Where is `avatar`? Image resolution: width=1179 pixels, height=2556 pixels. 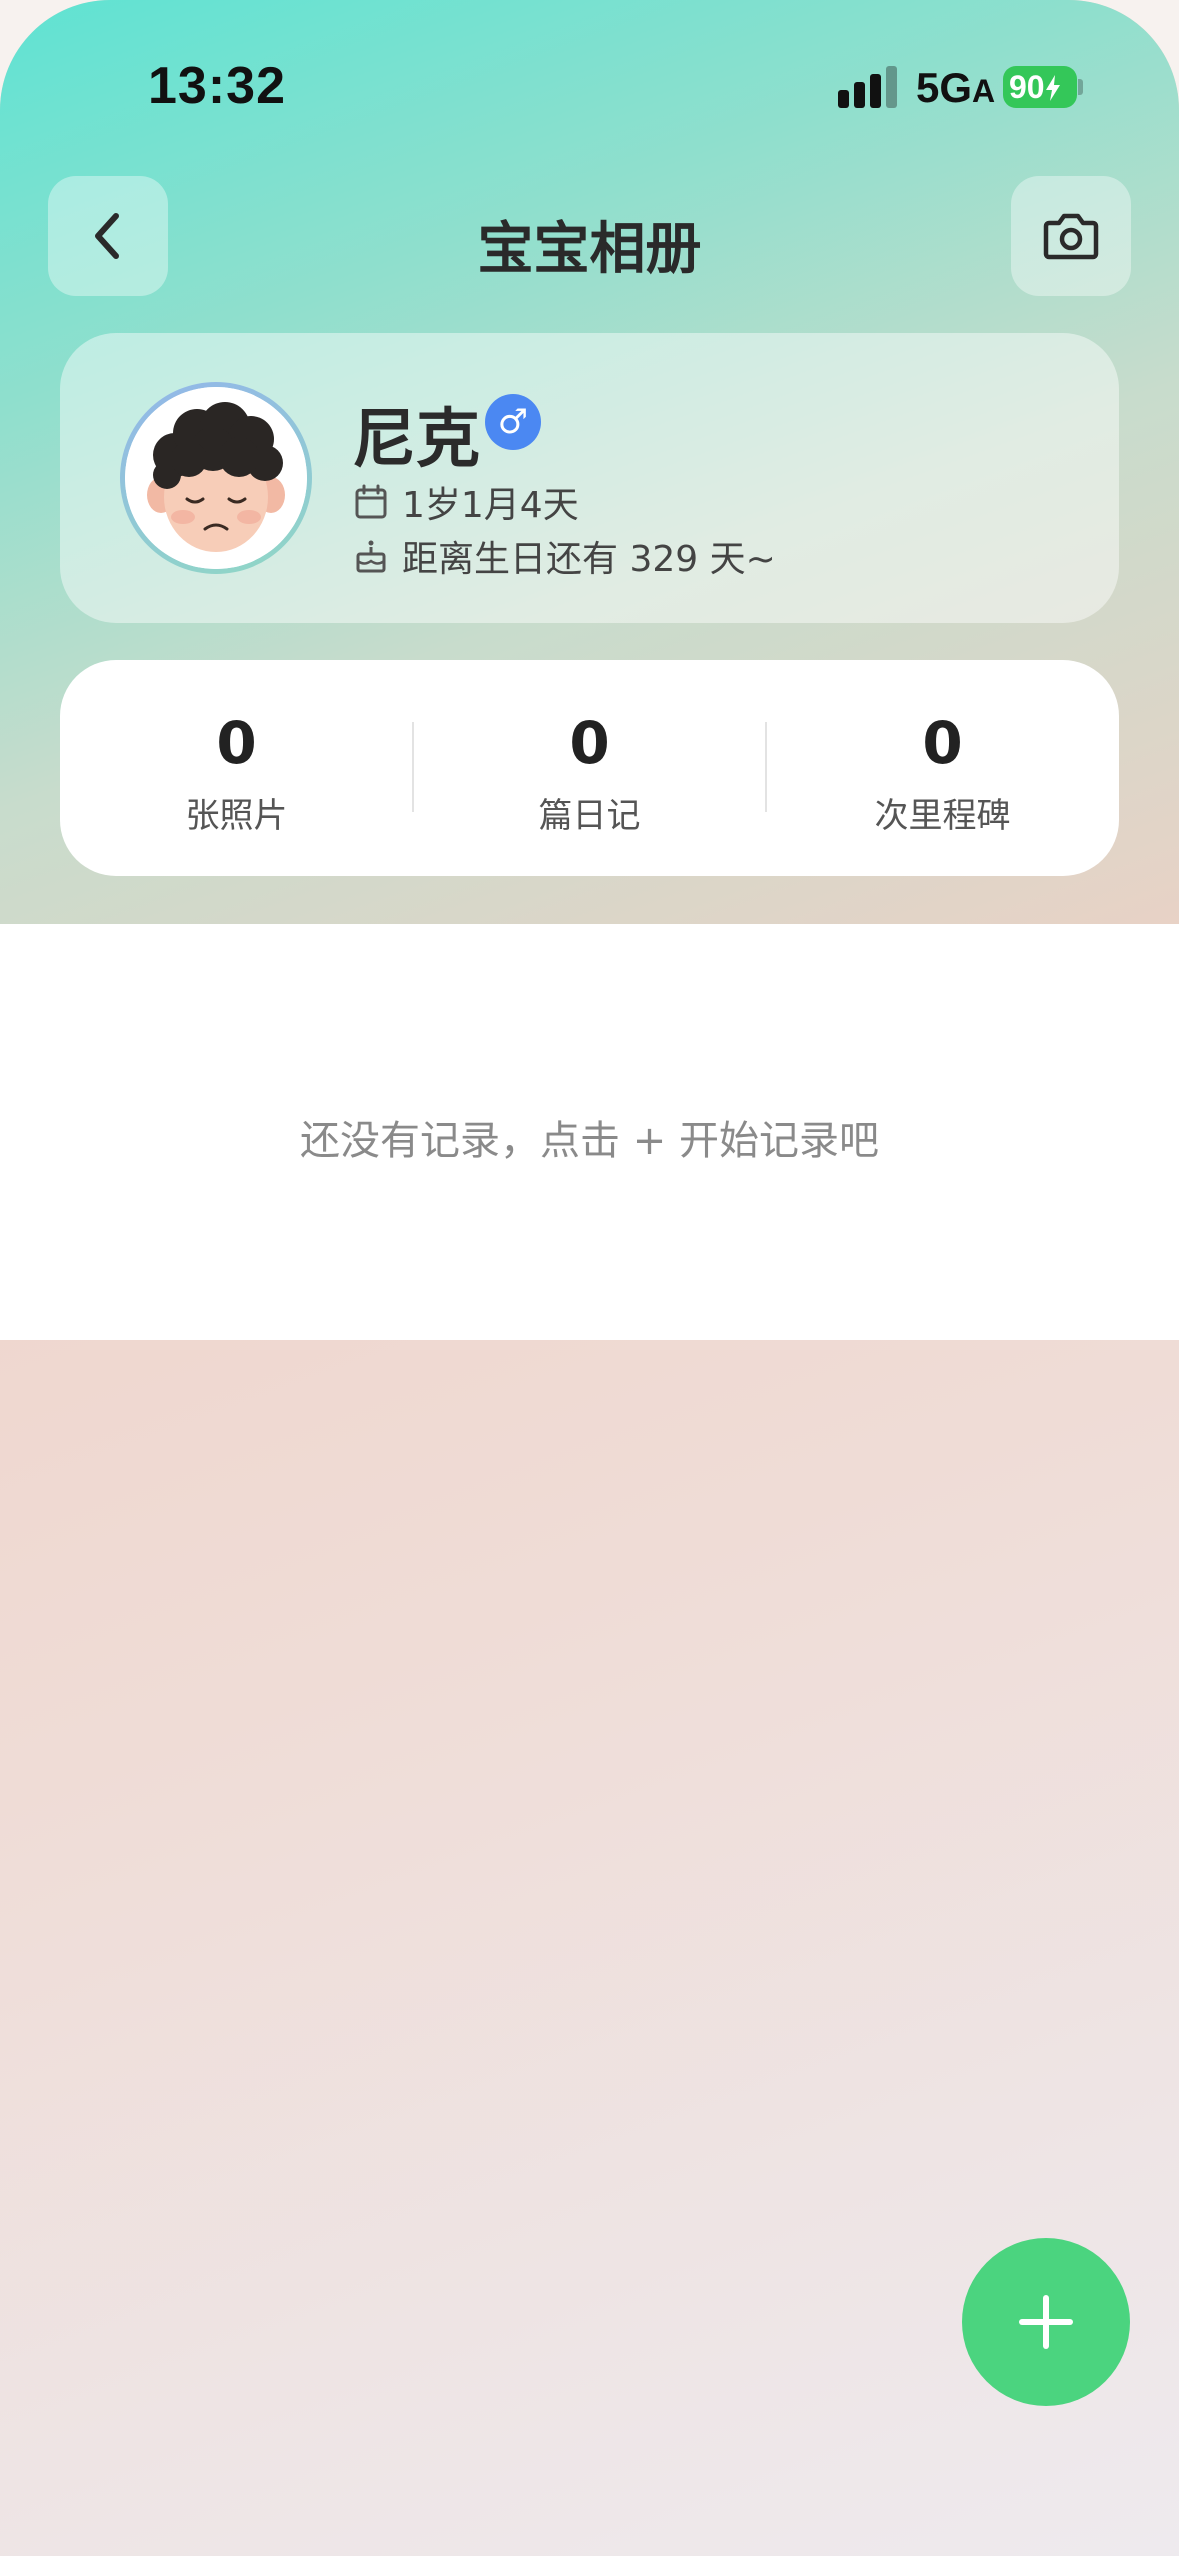 avatar is located at coordinates (216, 478).